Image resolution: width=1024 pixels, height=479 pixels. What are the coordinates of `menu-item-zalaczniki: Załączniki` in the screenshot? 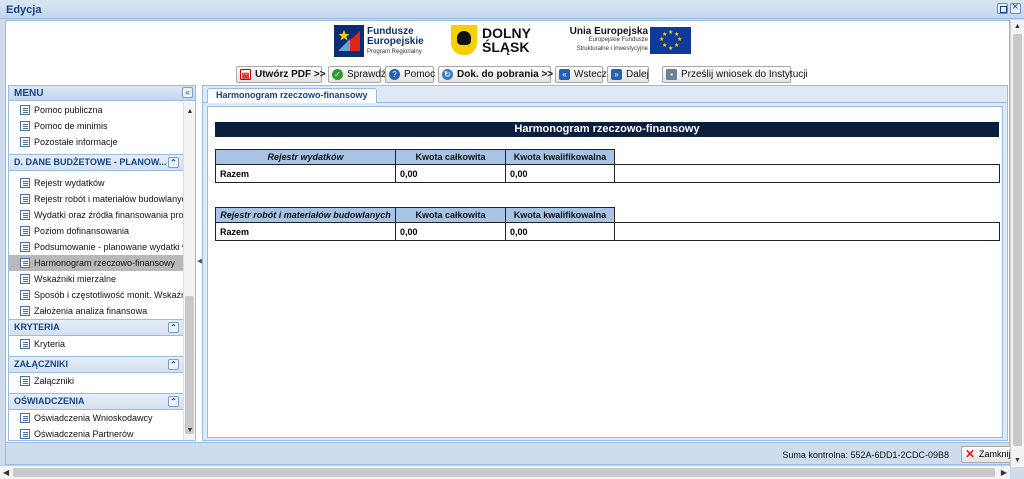 It's located at (96, 381).